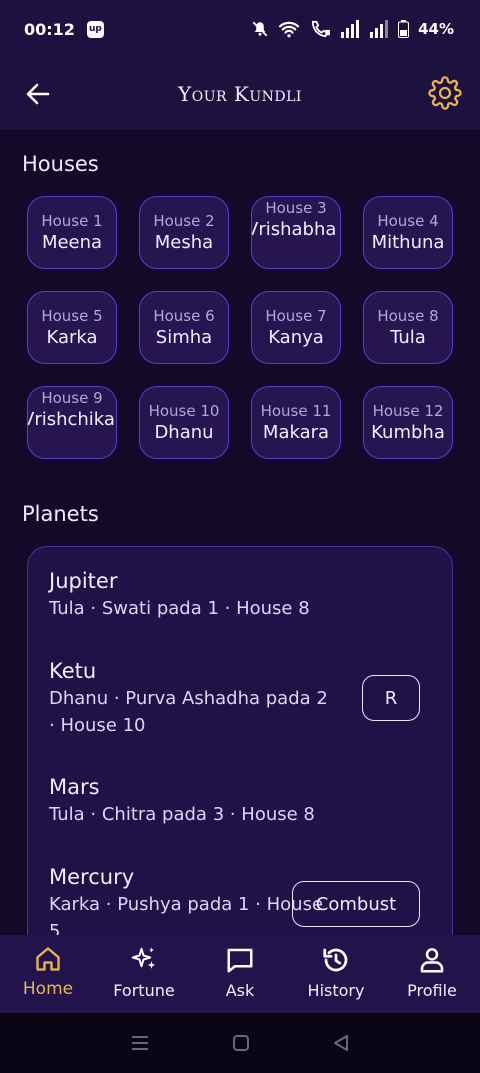 The image size is (480, 1073). Describe the element at coordinates (296, 337) in the screenshot. I see `house-sign: Kanya` at that location.